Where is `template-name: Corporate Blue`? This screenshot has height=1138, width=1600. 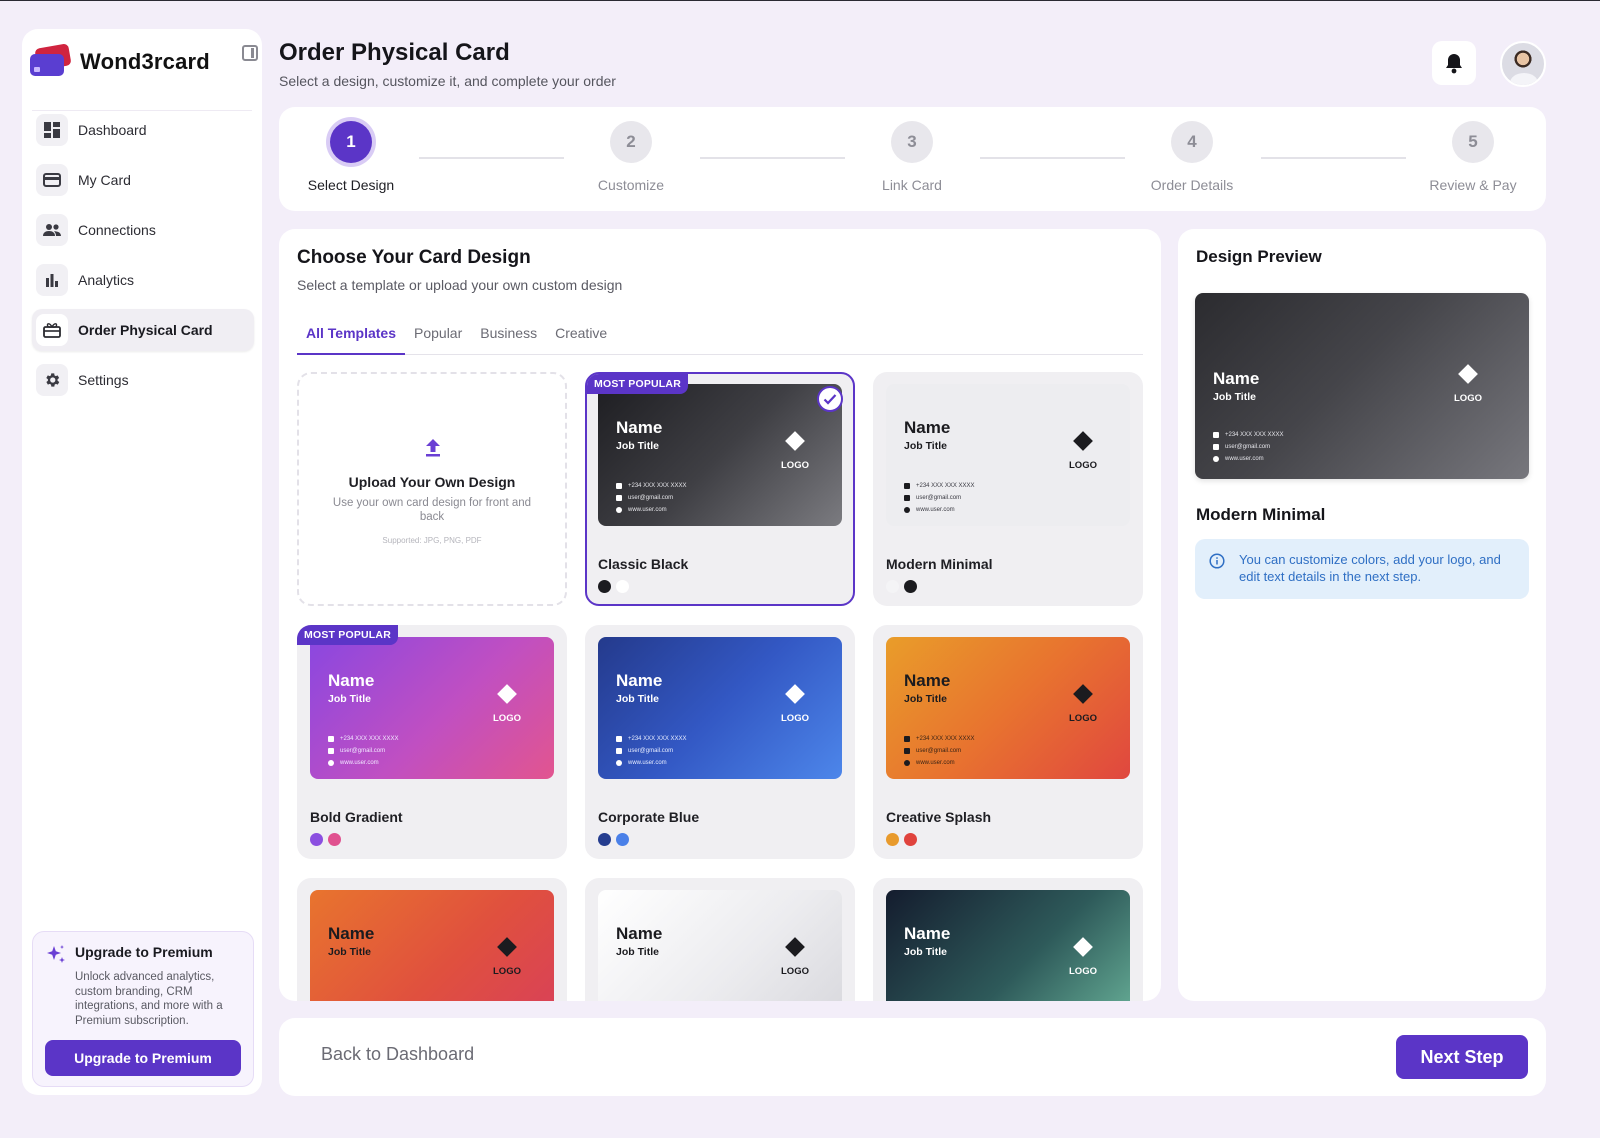
template-name: Corporate Blue is located at coordinates (649, 817).